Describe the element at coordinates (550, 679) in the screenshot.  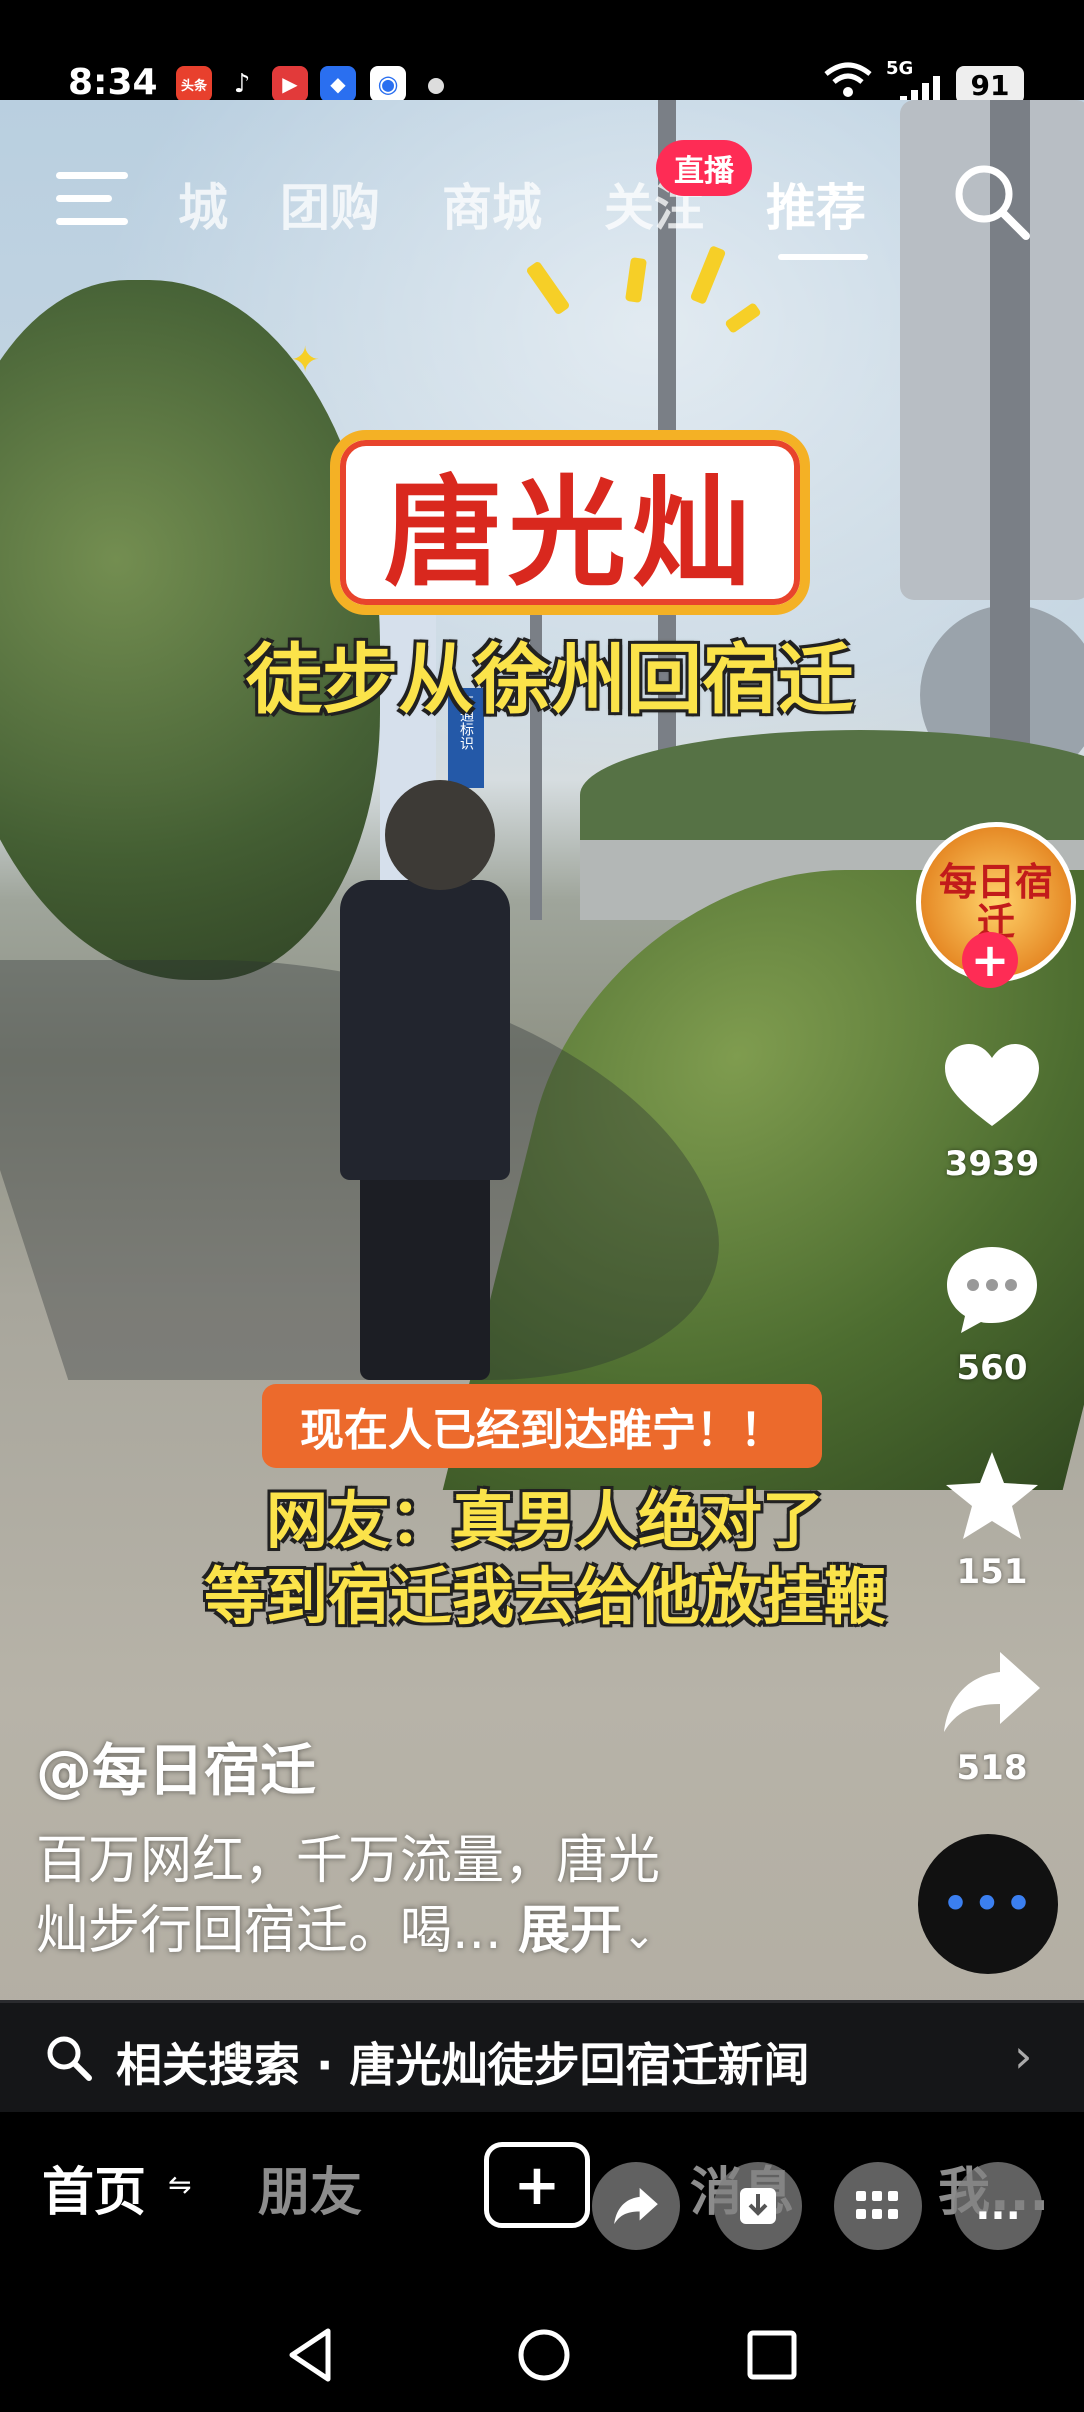
I see `video-subtitle-overlay: 徒步从徐州回宿迁` at that location.